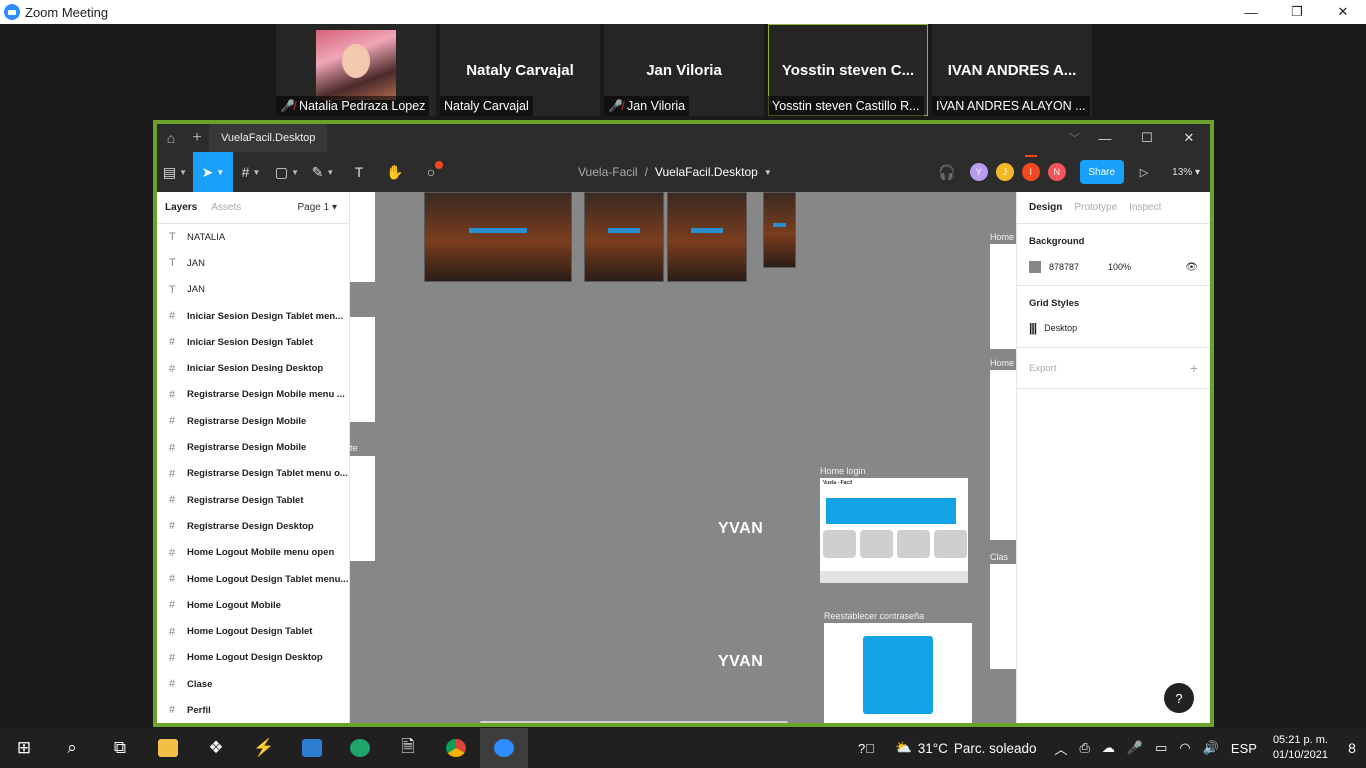 This screenshot has height=768, width=1366. Describe the element at coordinates (253, 368) in the screenshot. I see `layer-row: # Iniciar Sesion Desing Desktop` at that location.